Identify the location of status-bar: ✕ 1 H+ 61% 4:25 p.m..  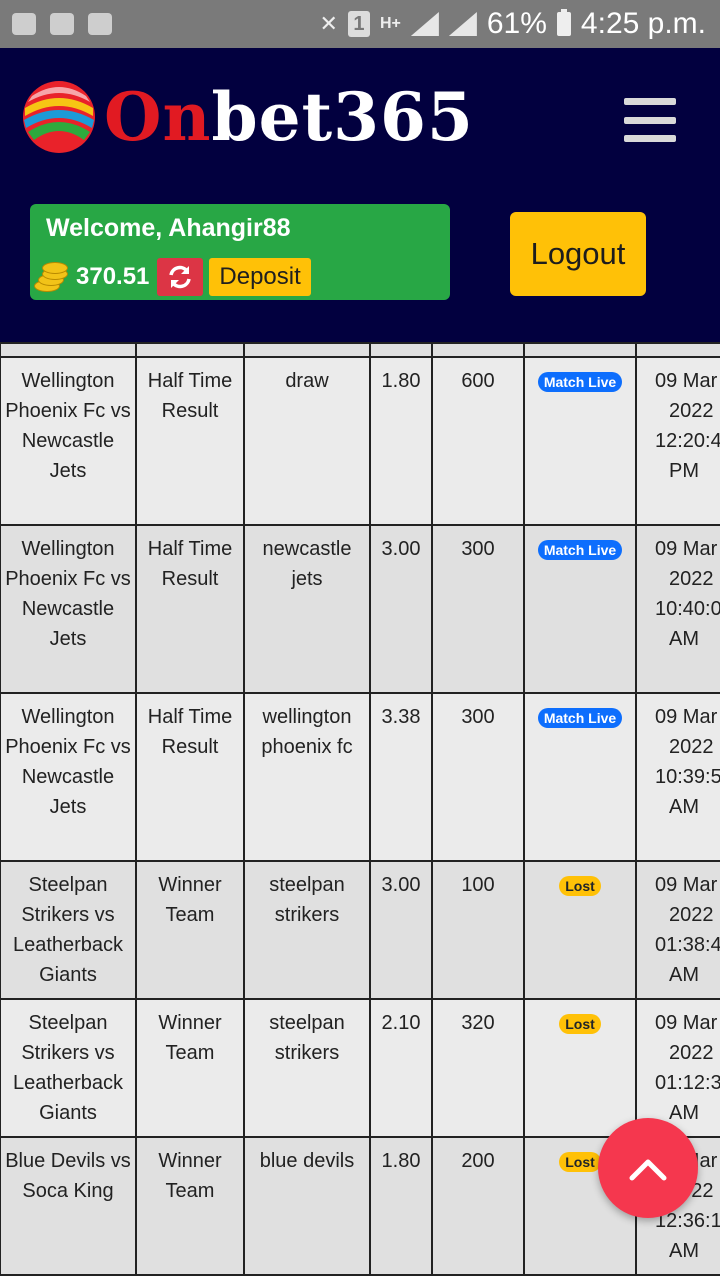
(360, 24).